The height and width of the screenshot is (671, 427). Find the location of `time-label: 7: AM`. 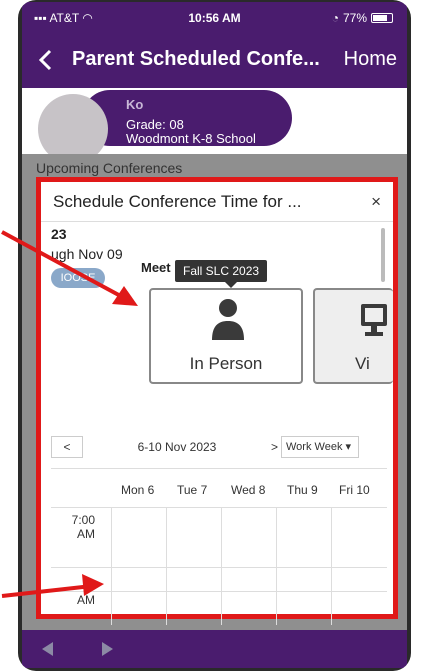

time-label: 7: AM is located at coordinates (86, 593).